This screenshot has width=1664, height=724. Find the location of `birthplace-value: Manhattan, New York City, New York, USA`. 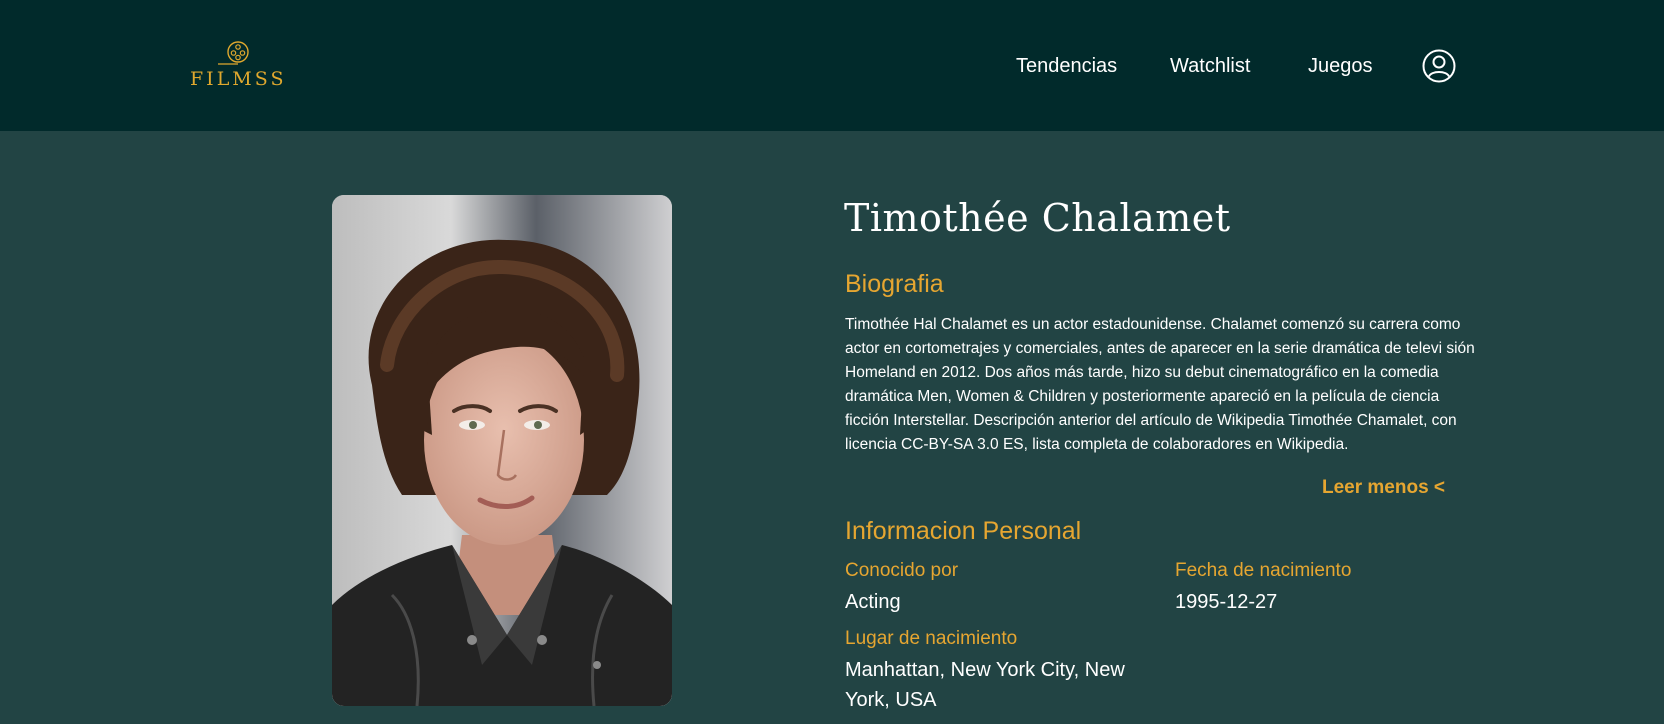

birthplace-value: Manhattan, New York City, New York, USA is located at coordinates (985, 685).